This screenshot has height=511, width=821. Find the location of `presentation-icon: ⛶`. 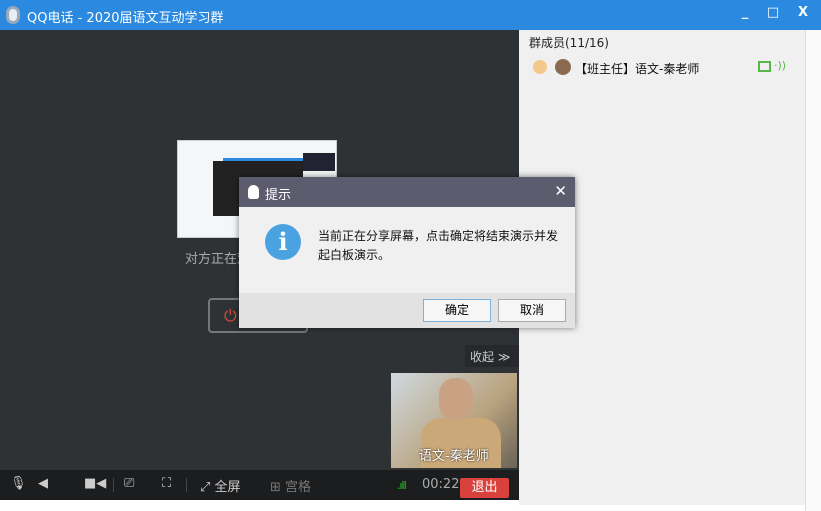

presentation-icon: ⛶ is located at coordinates (166, 483).